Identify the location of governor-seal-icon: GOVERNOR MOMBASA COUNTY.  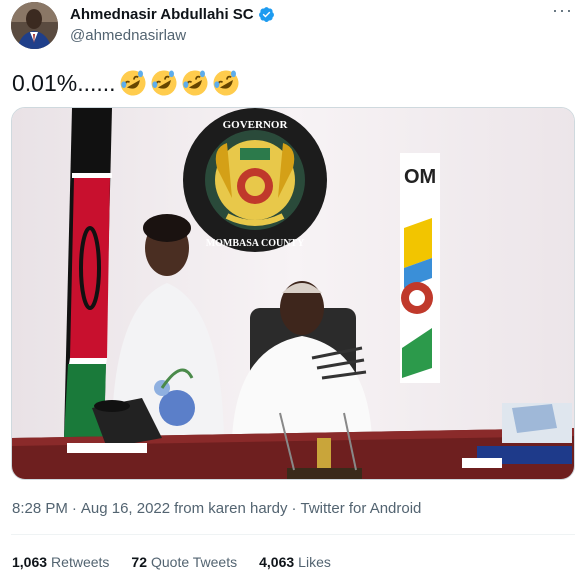
(255, 180).